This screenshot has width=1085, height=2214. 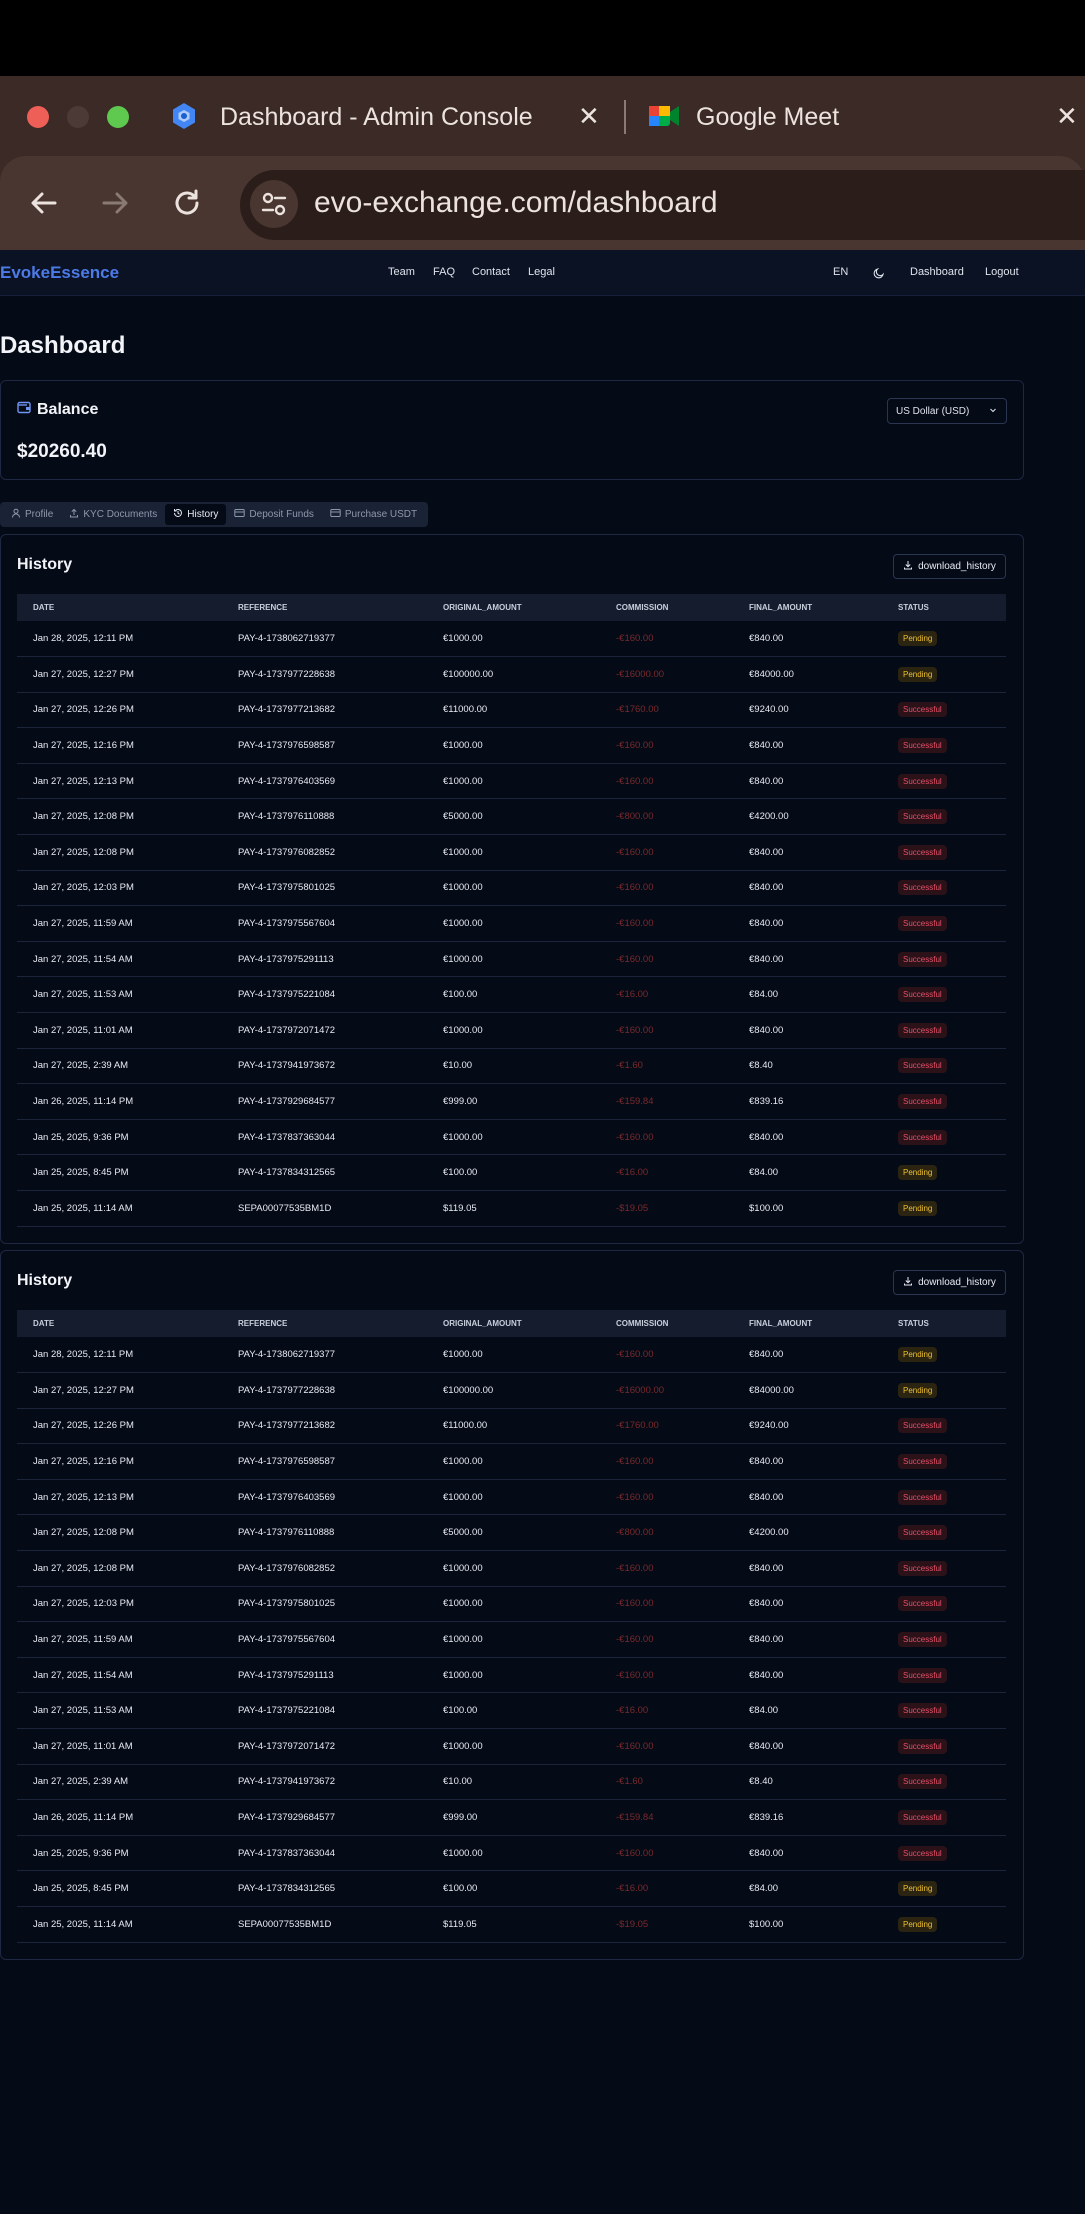 What do you see at coordinates (513, 1323) in the screenshot?
I see `column-header-original-amount: ORIGINAL_AMOUNT` at bounding box center [513, 1323].